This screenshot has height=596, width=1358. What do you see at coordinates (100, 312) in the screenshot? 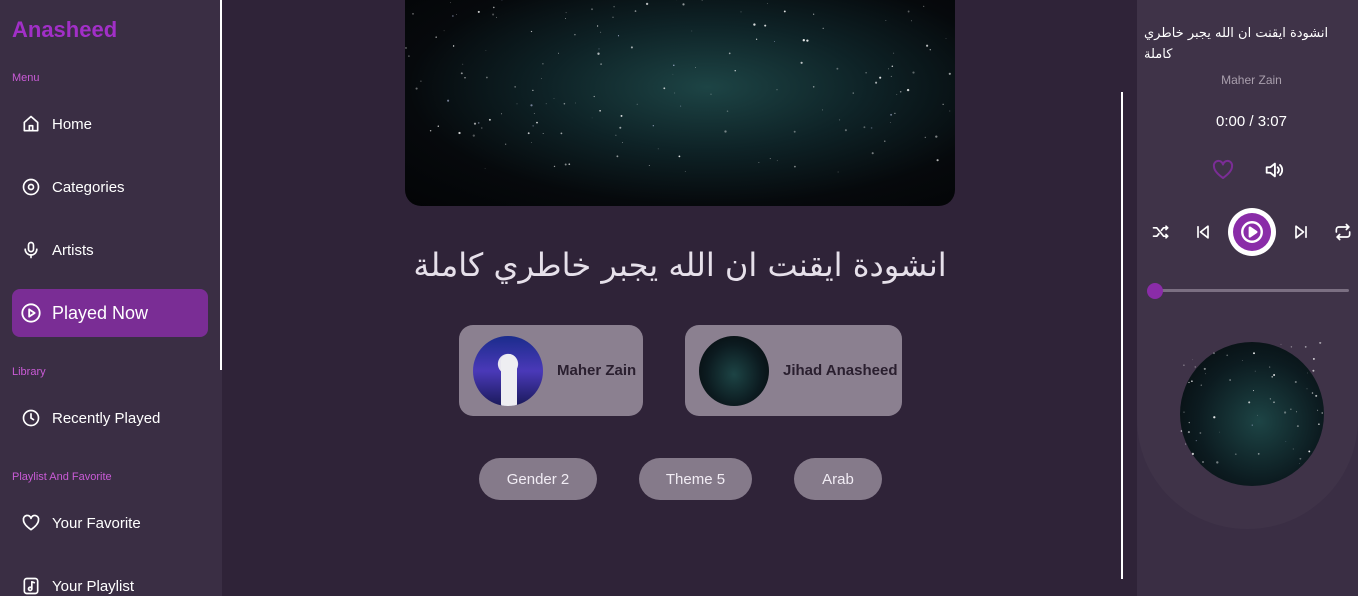
I see `sidebar-item-label: Played Now` at bounding box center [100, 312].